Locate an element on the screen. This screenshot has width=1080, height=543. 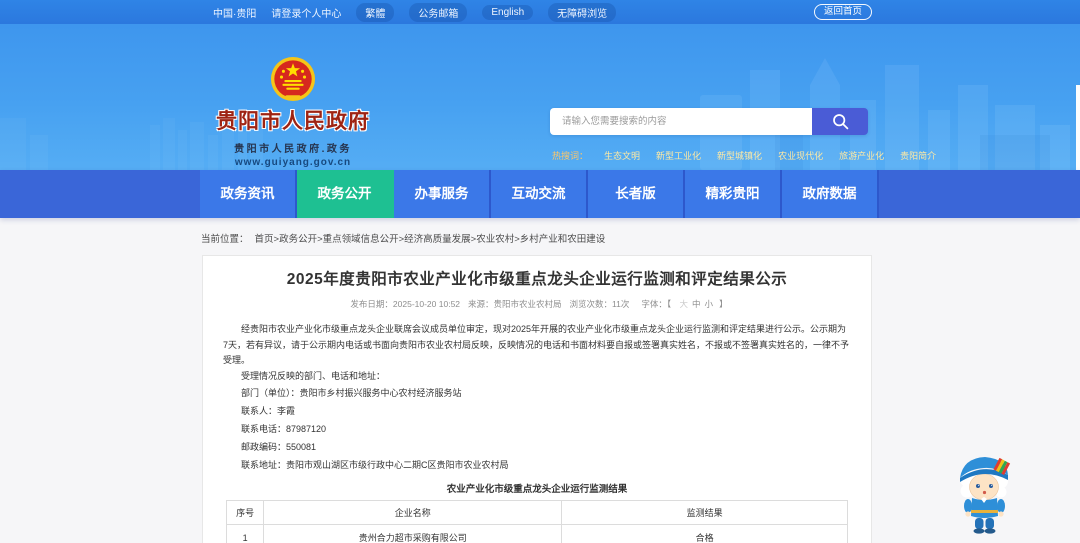
nav-item: 政务资讯 is located at coordinates (248, 194).